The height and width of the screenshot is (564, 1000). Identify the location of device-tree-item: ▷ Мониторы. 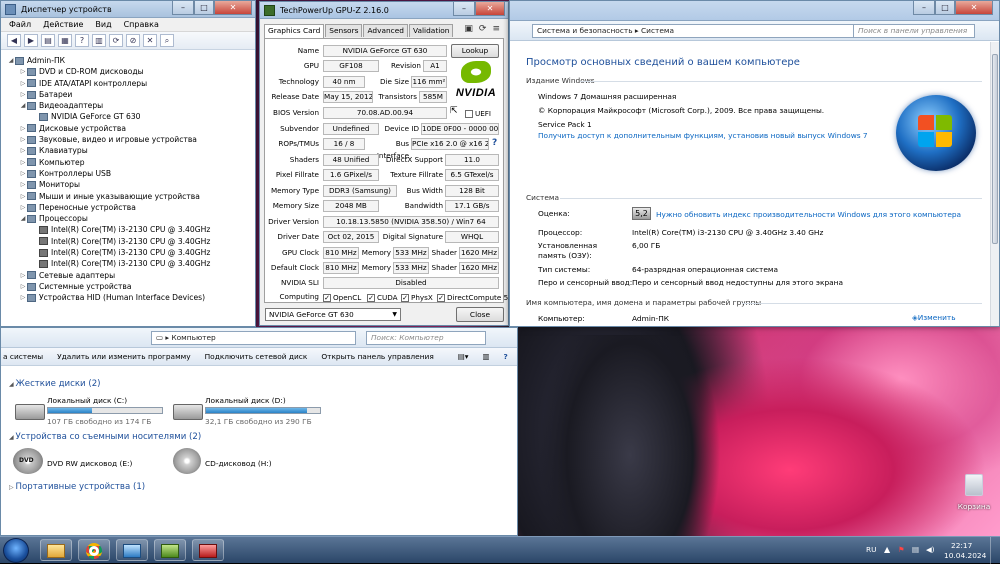
(129, 184).